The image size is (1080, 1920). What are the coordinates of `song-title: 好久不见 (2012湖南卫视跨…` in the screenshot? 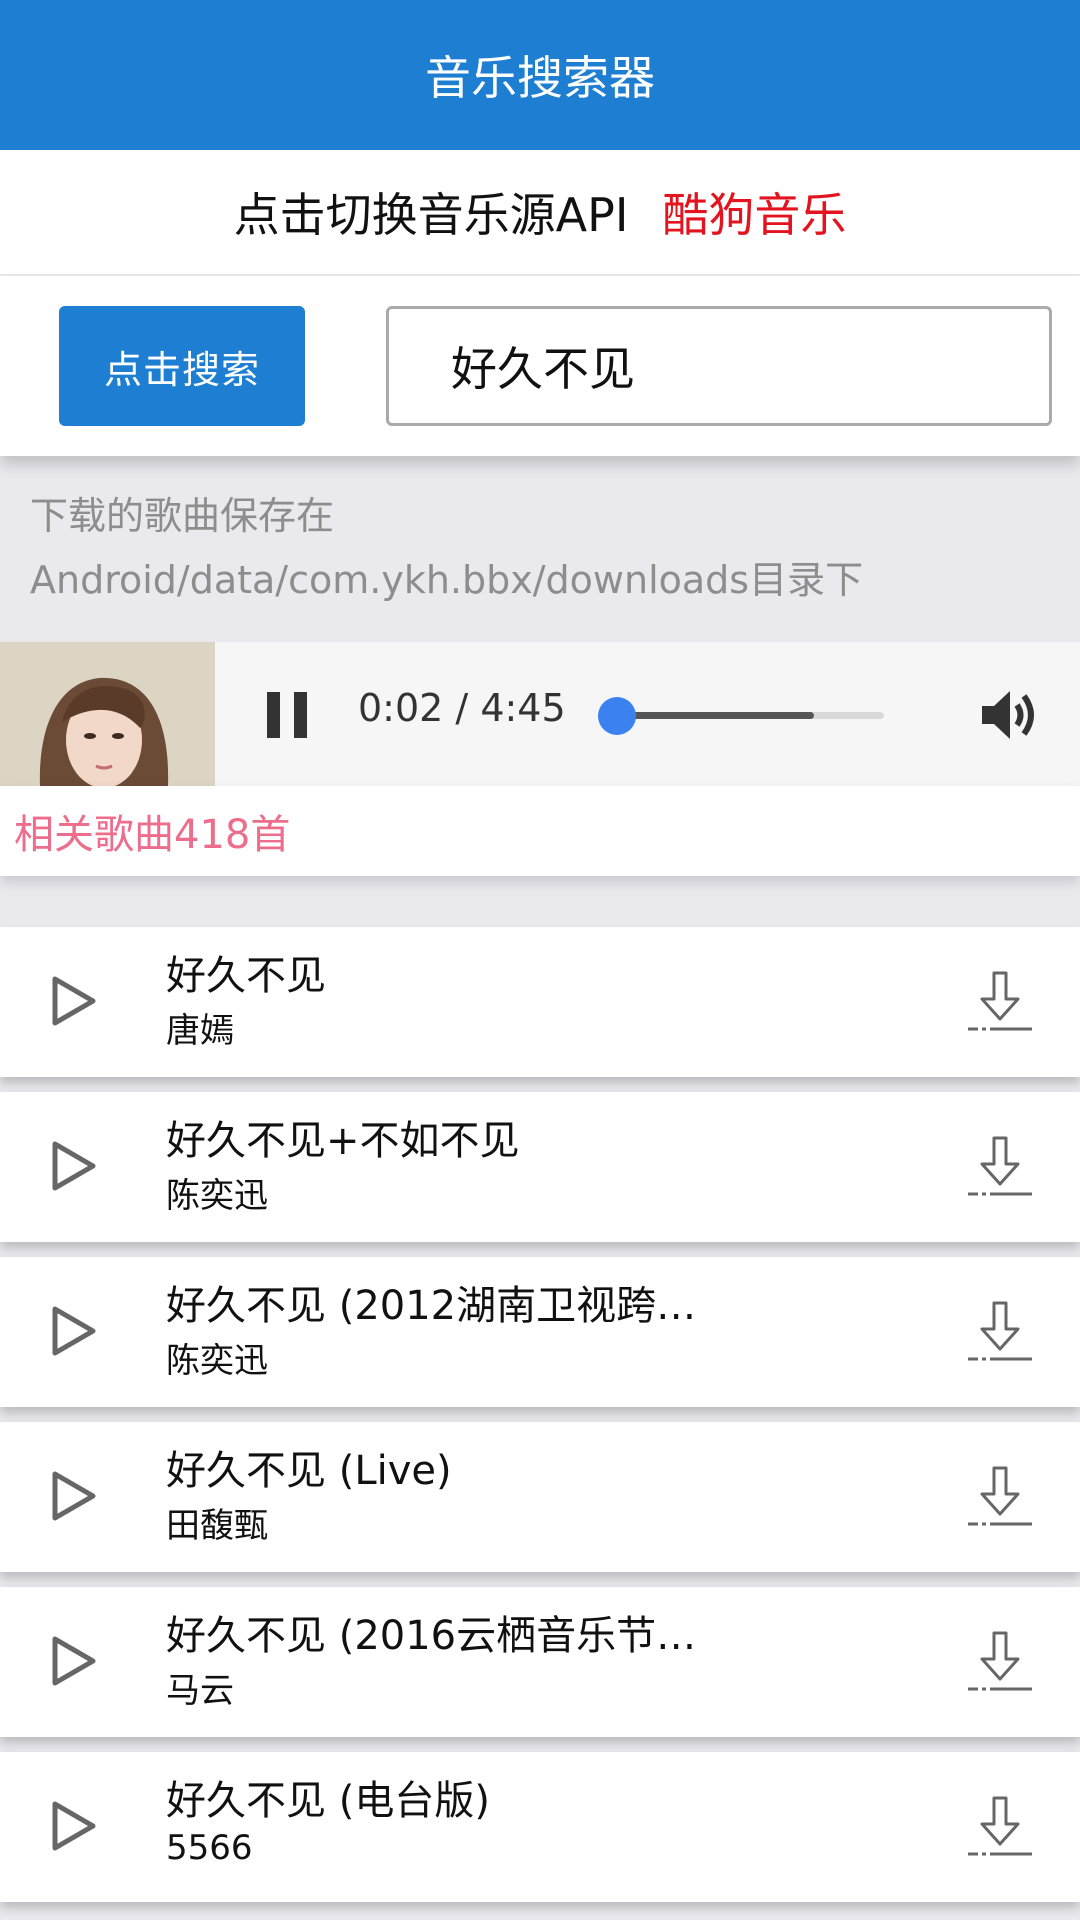 It's located at (431, 1306).